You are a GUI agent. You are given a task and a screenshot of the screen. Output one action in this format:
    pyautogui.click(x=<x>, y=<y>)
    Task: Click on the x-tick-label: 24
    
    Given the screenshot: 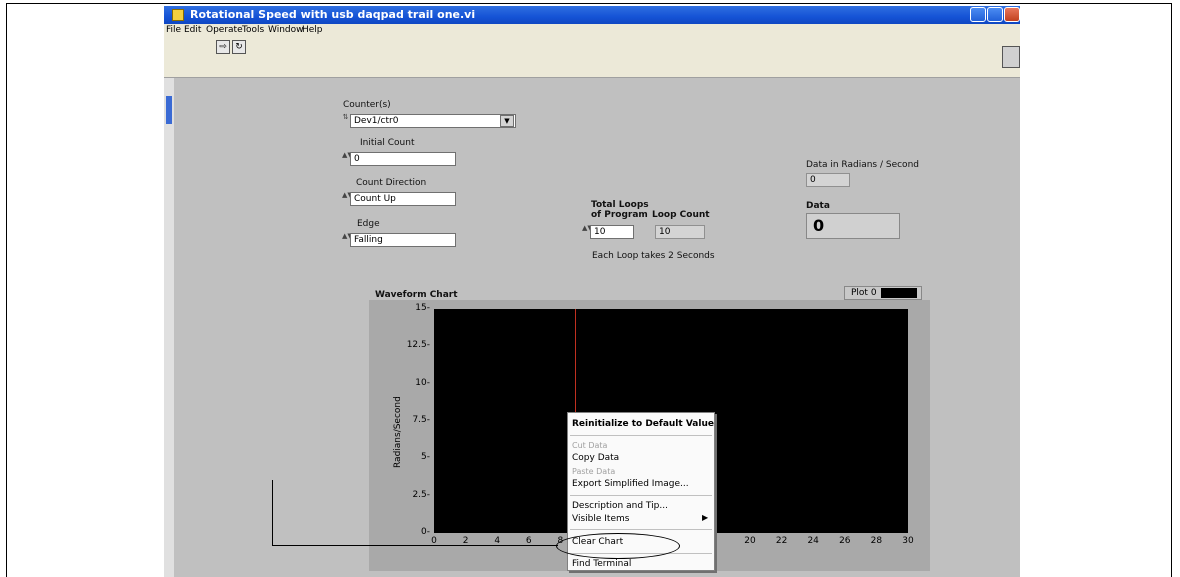 What is the action you would take?
    pyautogui.click(x=813, y=541)
    